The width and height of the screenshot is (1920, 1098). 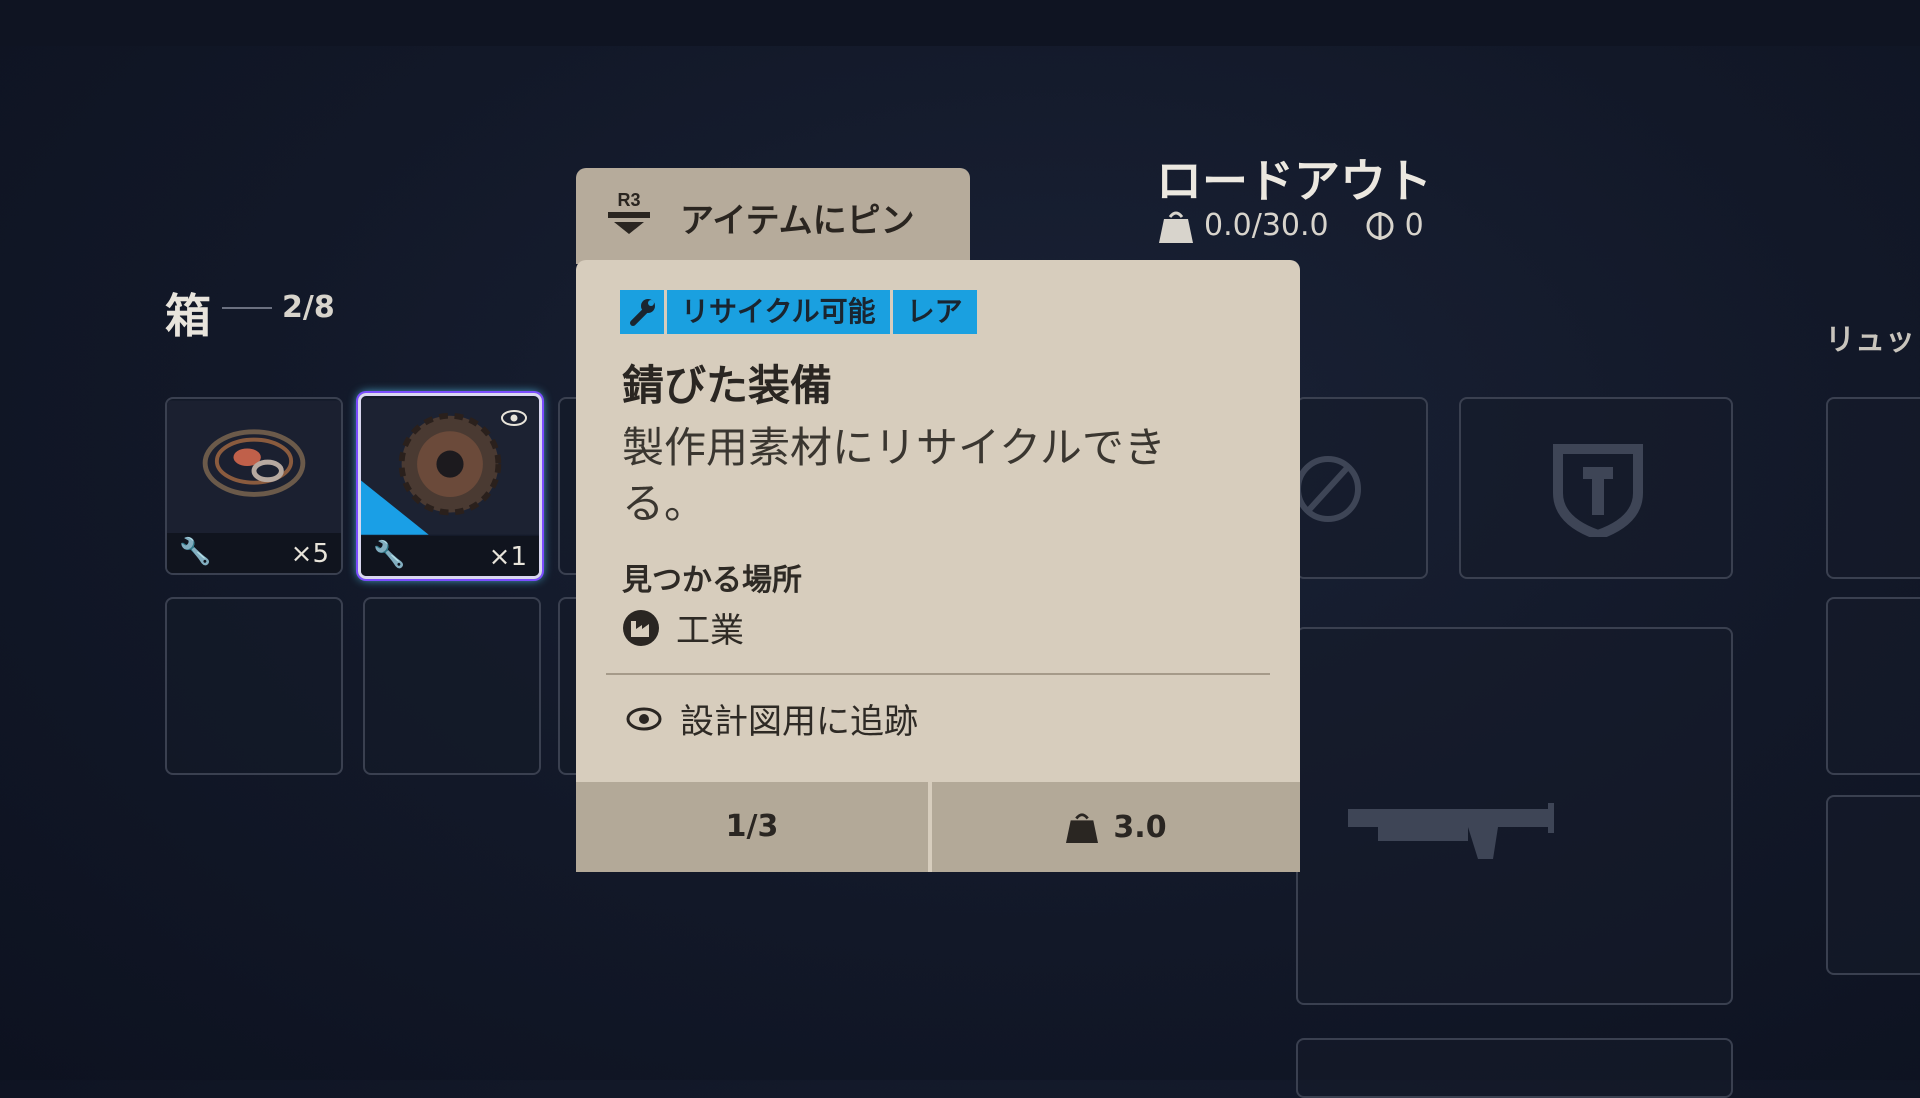 I want to click on recyclable-tag-icon, so click(x=642, y=312).